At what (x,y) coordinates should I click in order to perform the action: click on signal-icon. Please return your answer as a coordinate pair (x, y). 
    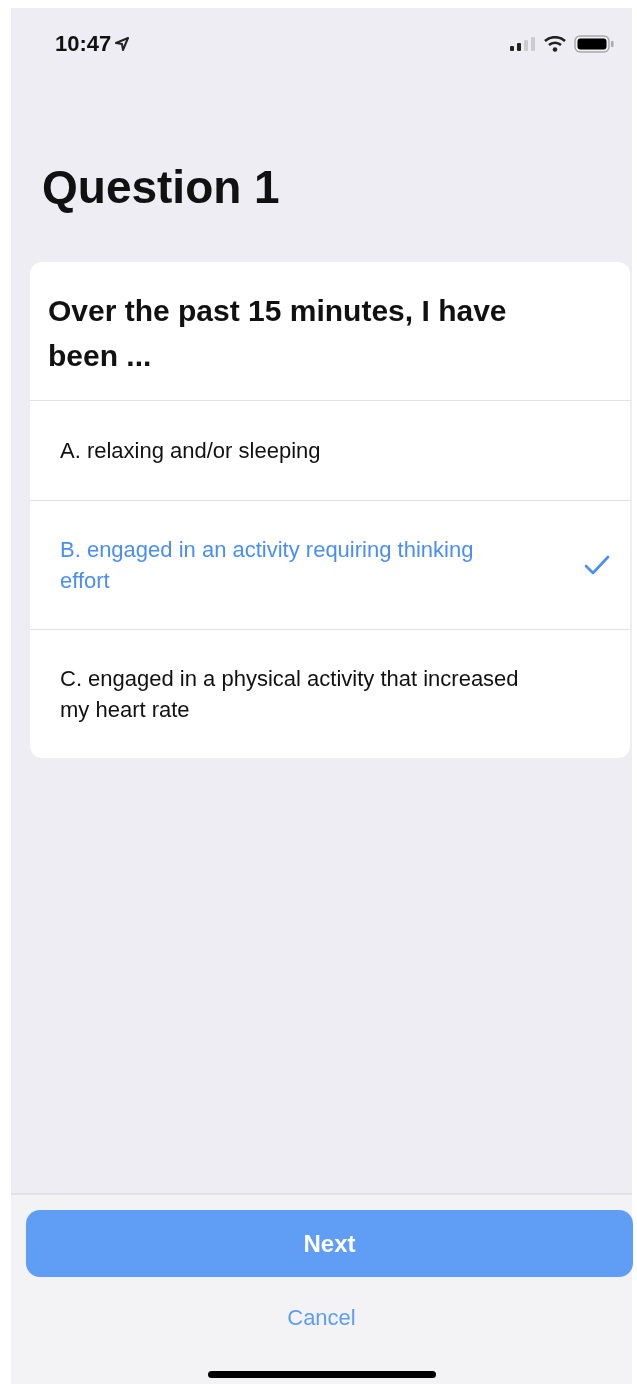
    Looking at the image, I should click on (523, 44).